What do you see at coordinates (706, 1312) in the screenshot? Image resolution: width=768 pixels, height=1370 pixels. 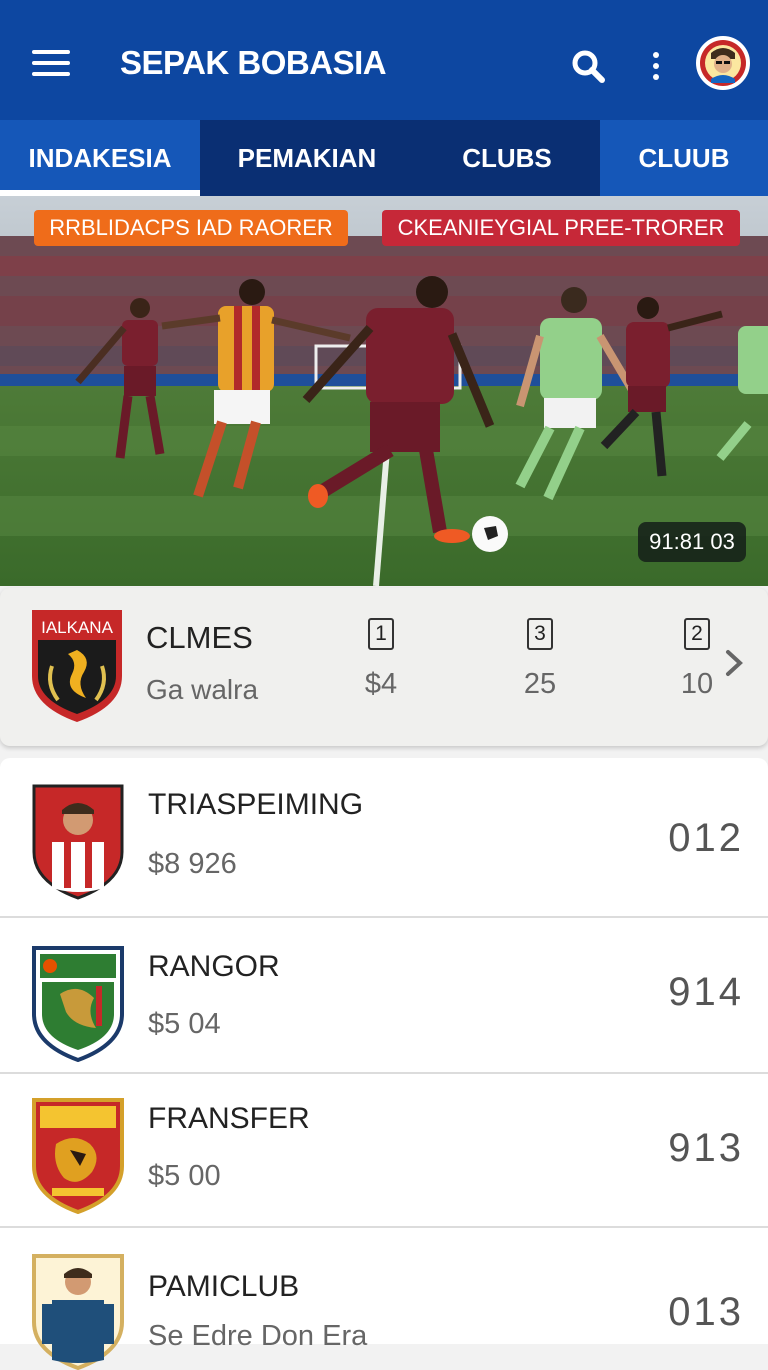 I see `club-number: 013` at bounding box center [706, 1312].